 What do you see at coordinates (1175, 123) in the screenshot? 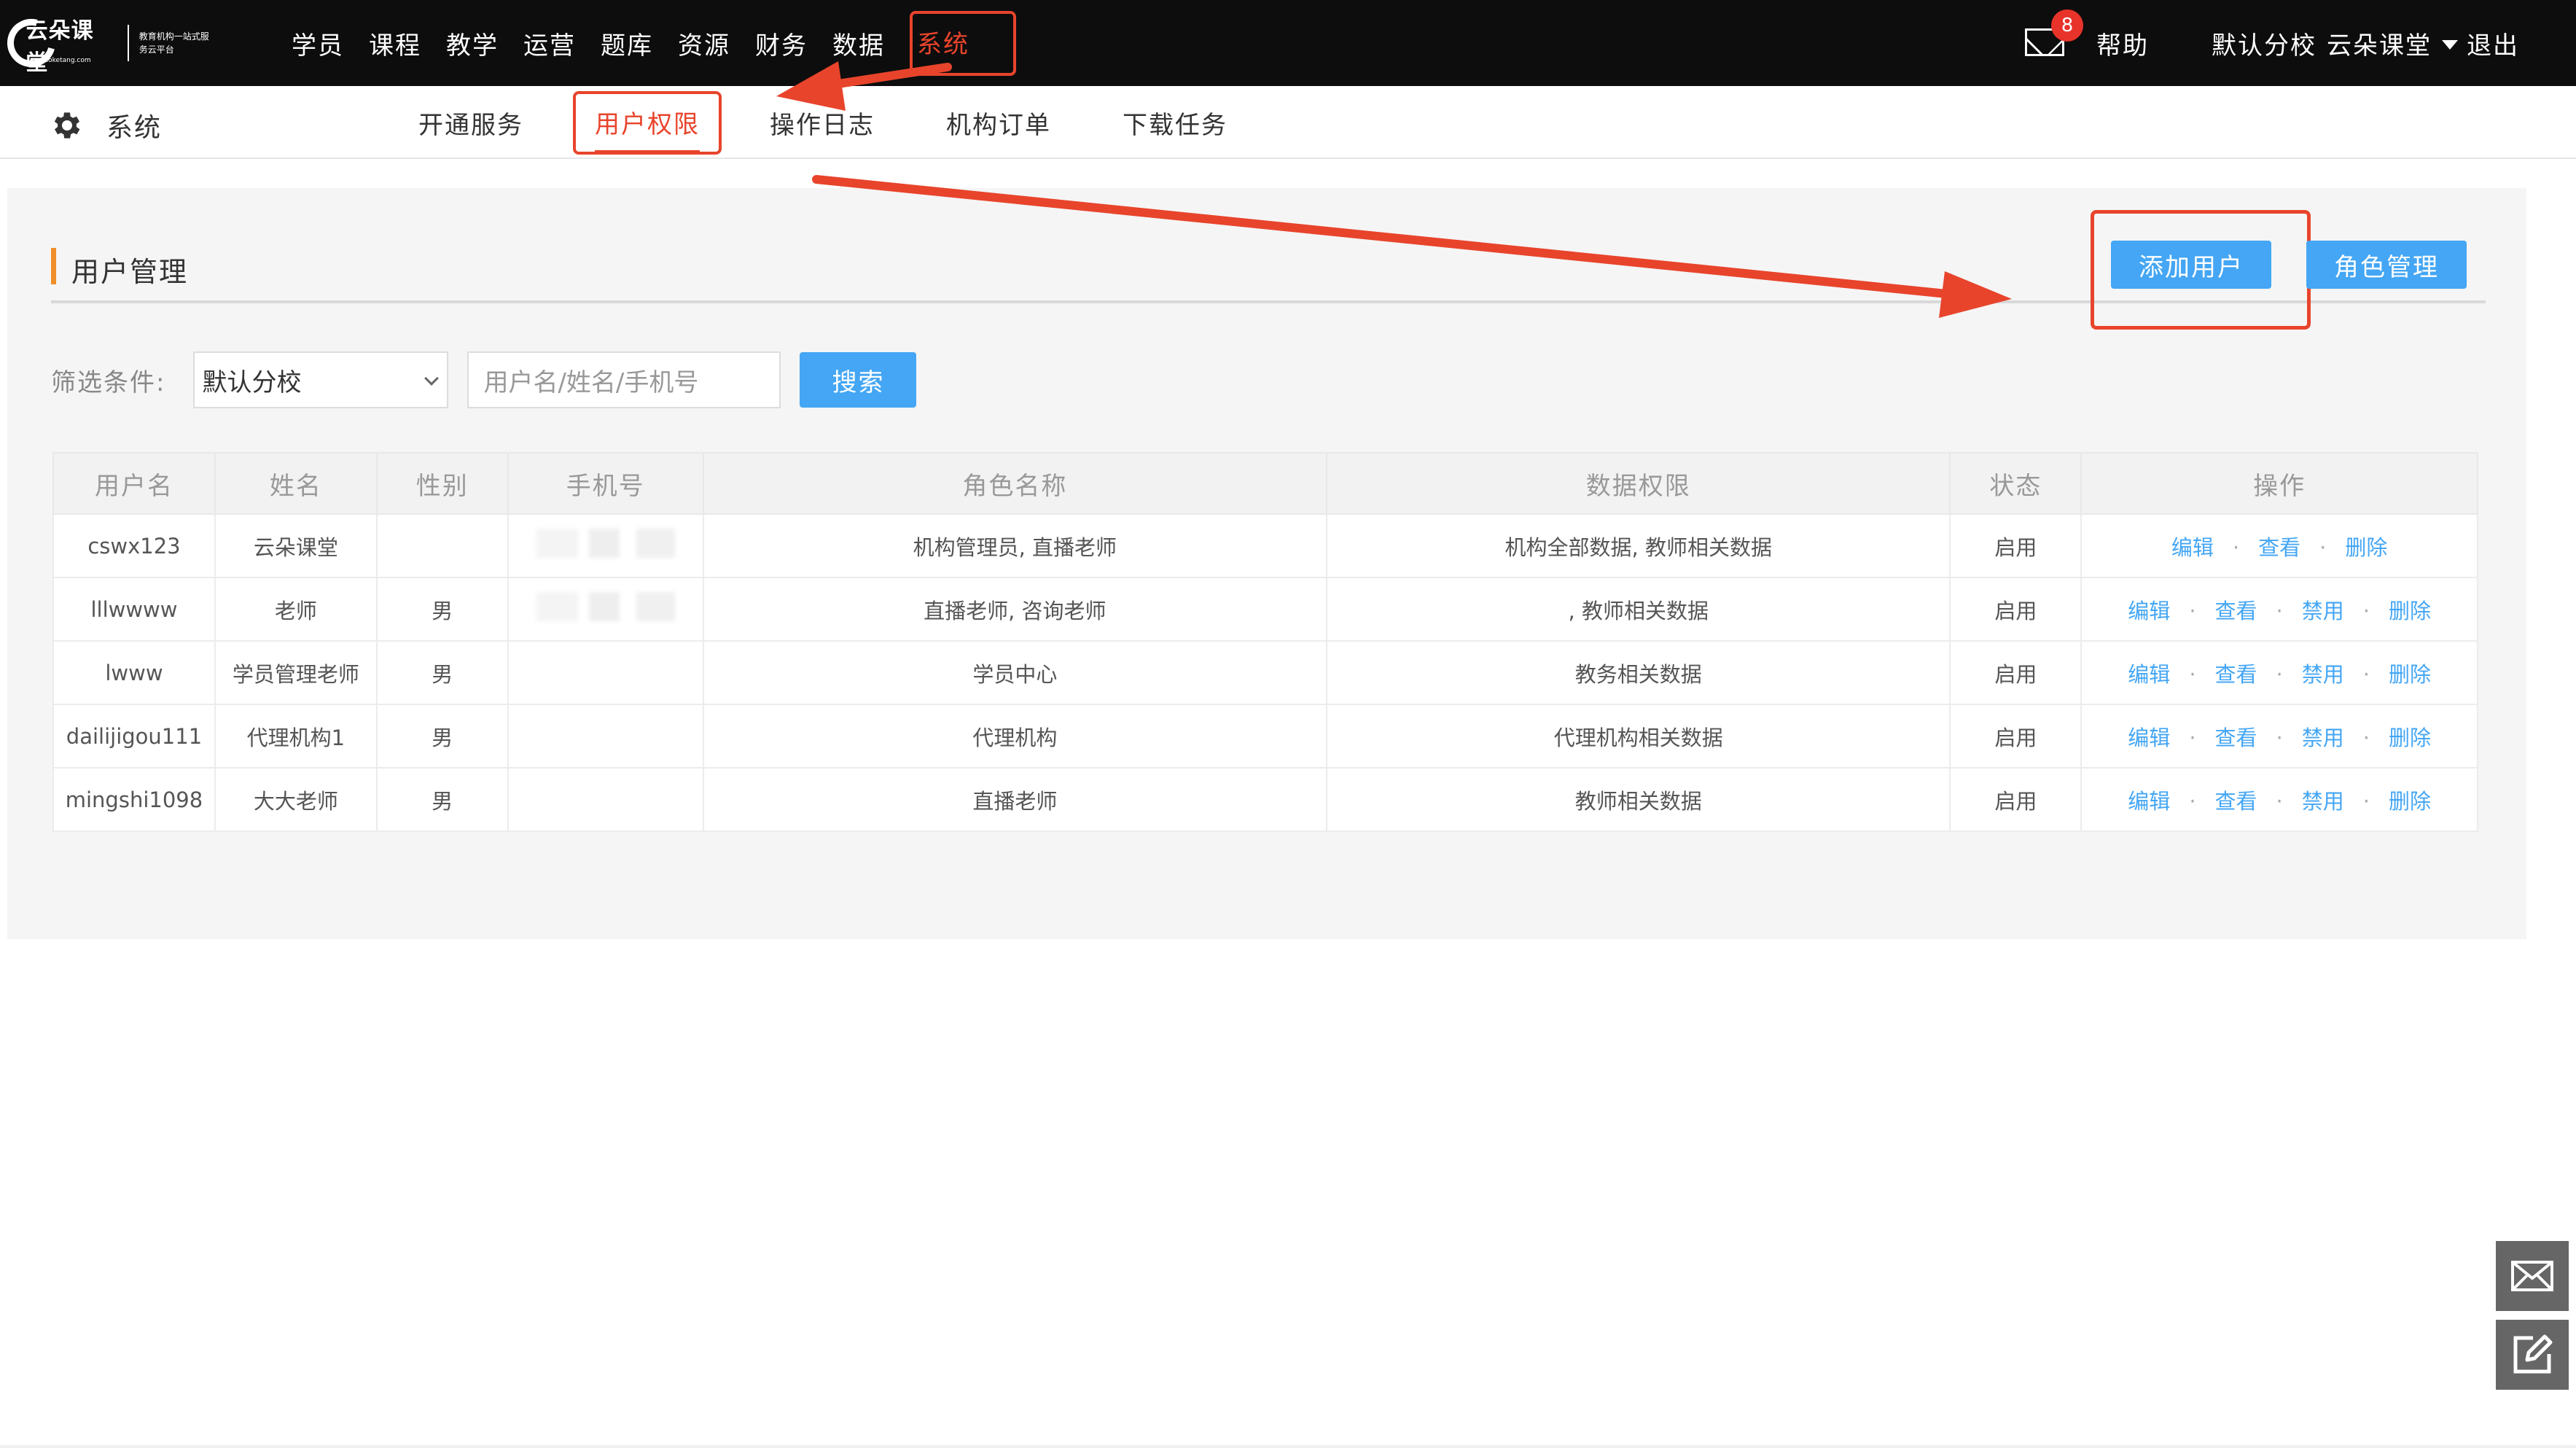
I see `tab-download-tasks: 下载任务` at bounding box center [1175, 123].